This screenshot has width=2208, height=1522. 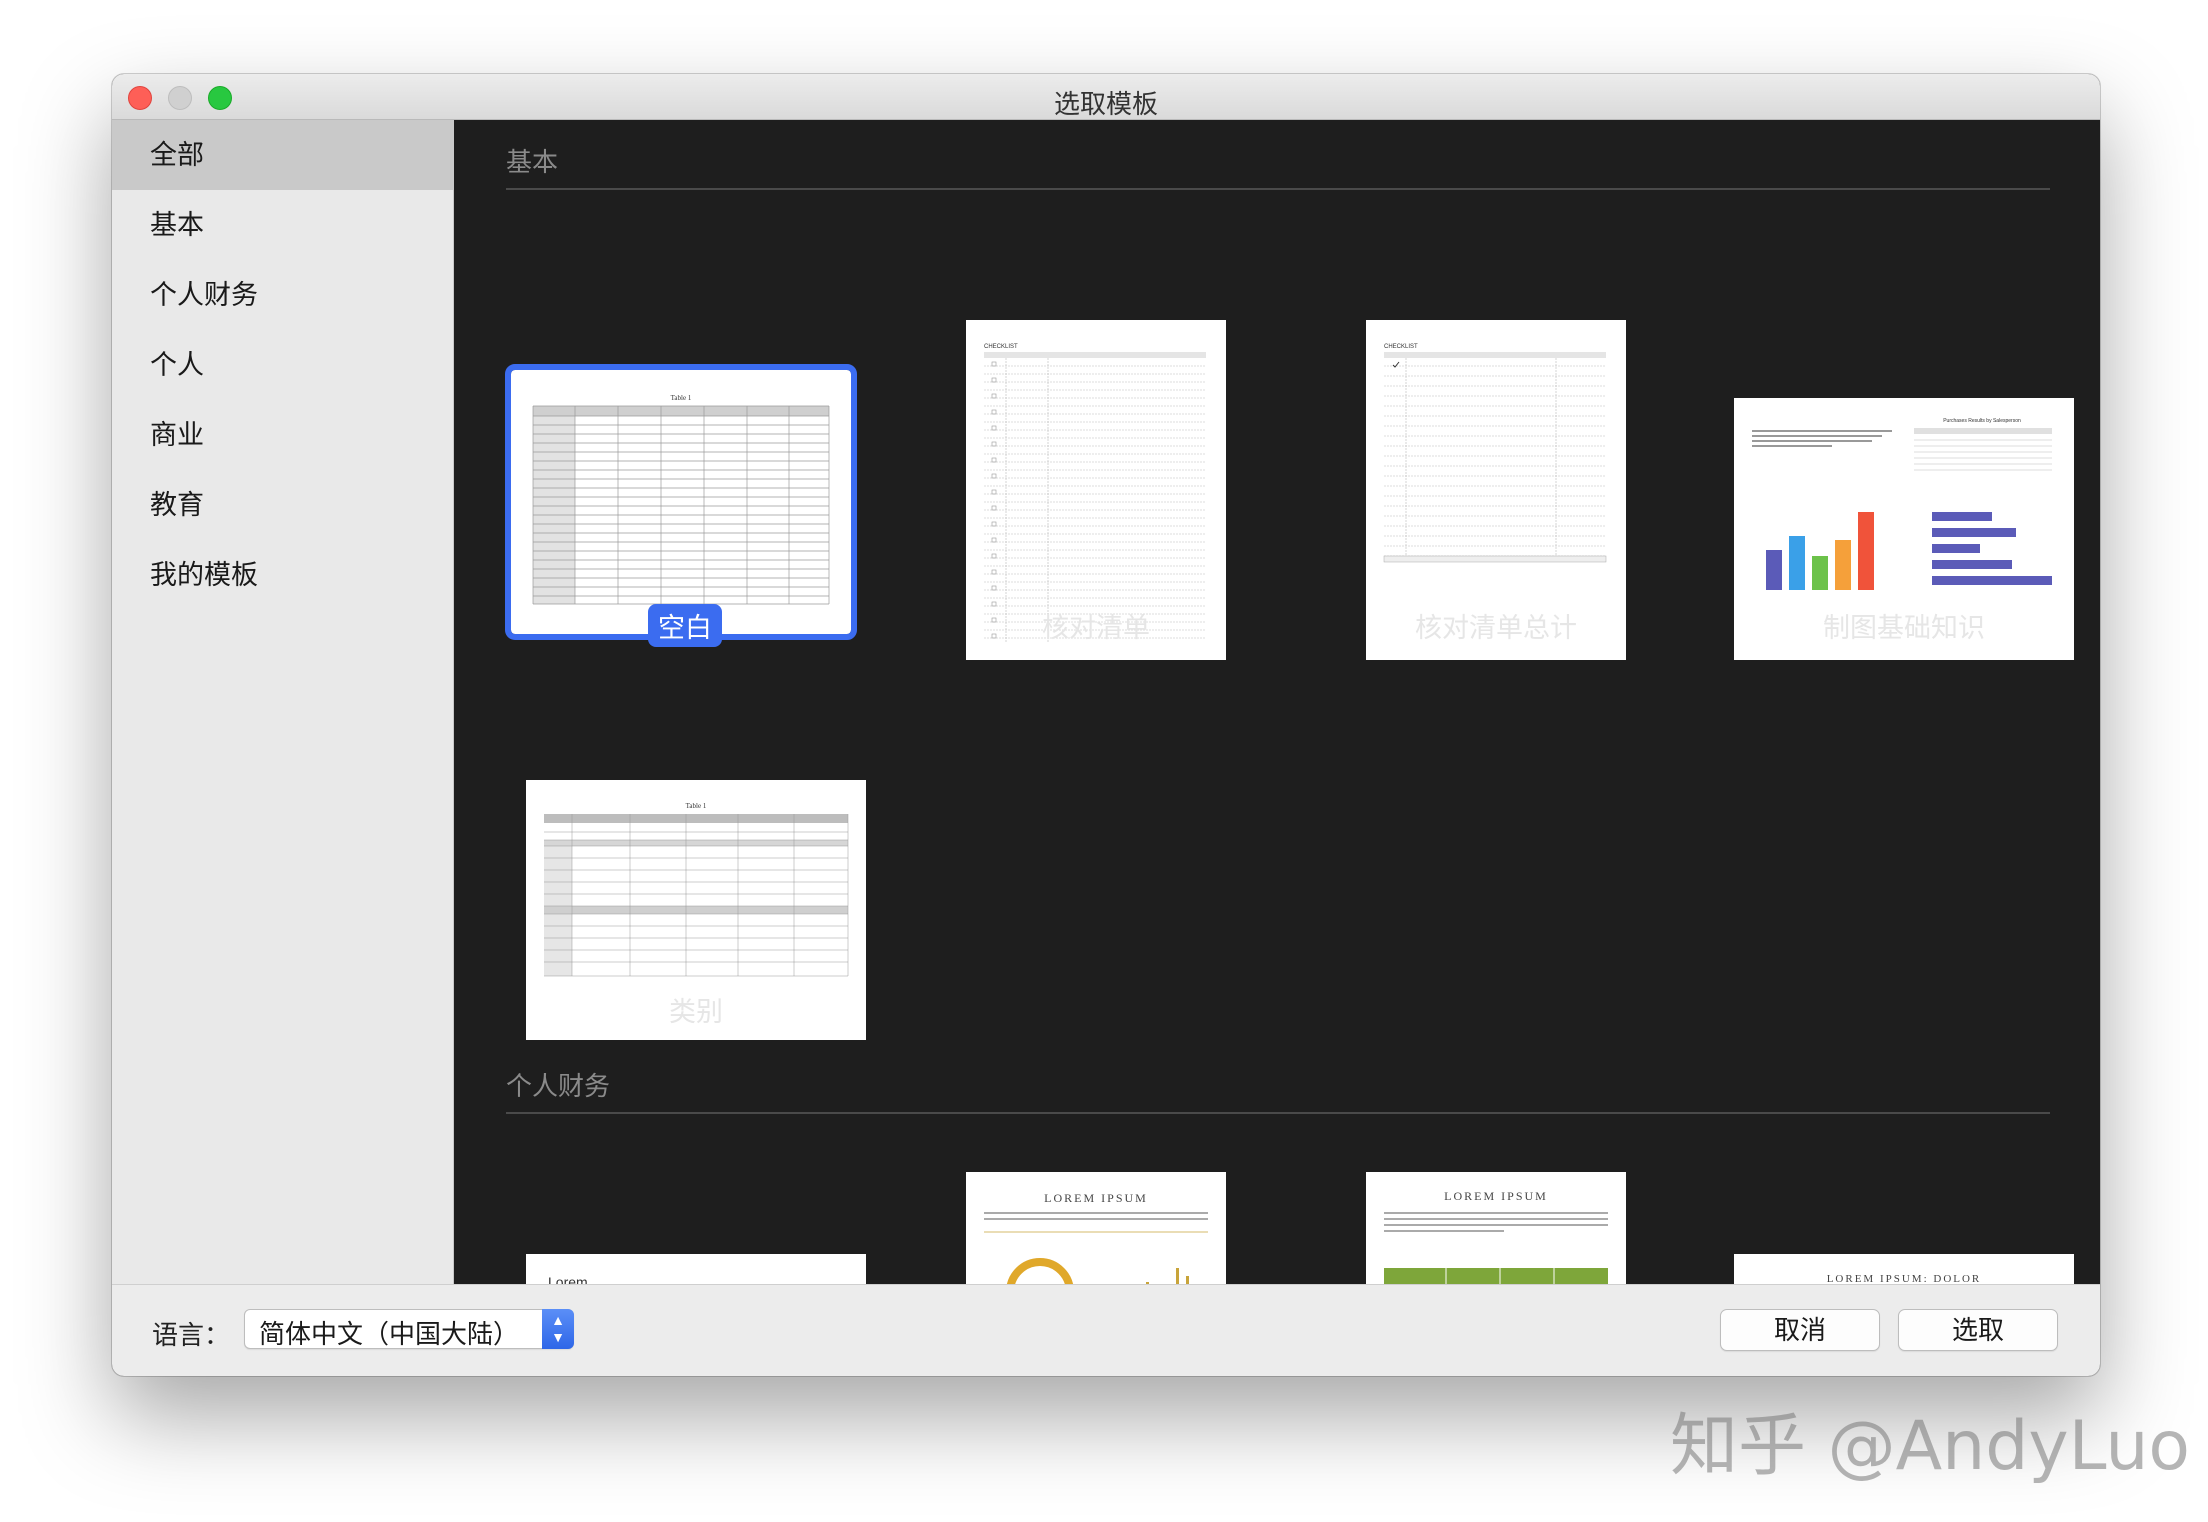 I want to click on template-thumbnail-finance-2: LOREM IPSUM, so click(x=1096, y=1228).